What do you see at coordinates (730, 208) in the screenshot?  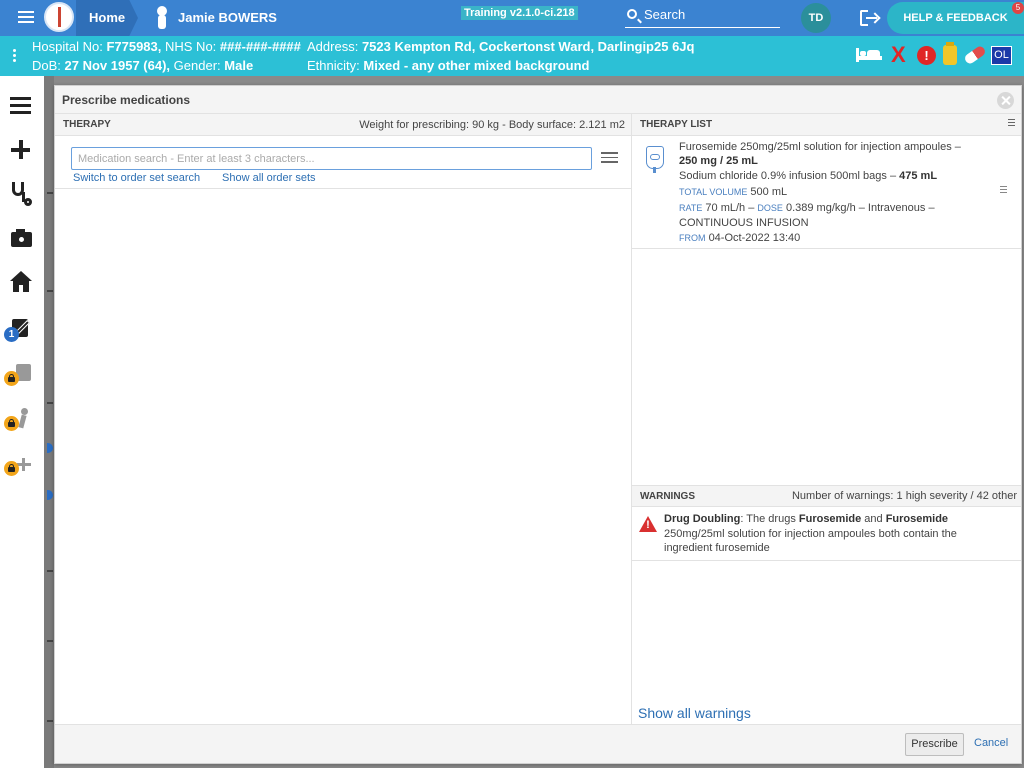 I see `rate: 70 mL/h –` at bounding box center [730, 208].